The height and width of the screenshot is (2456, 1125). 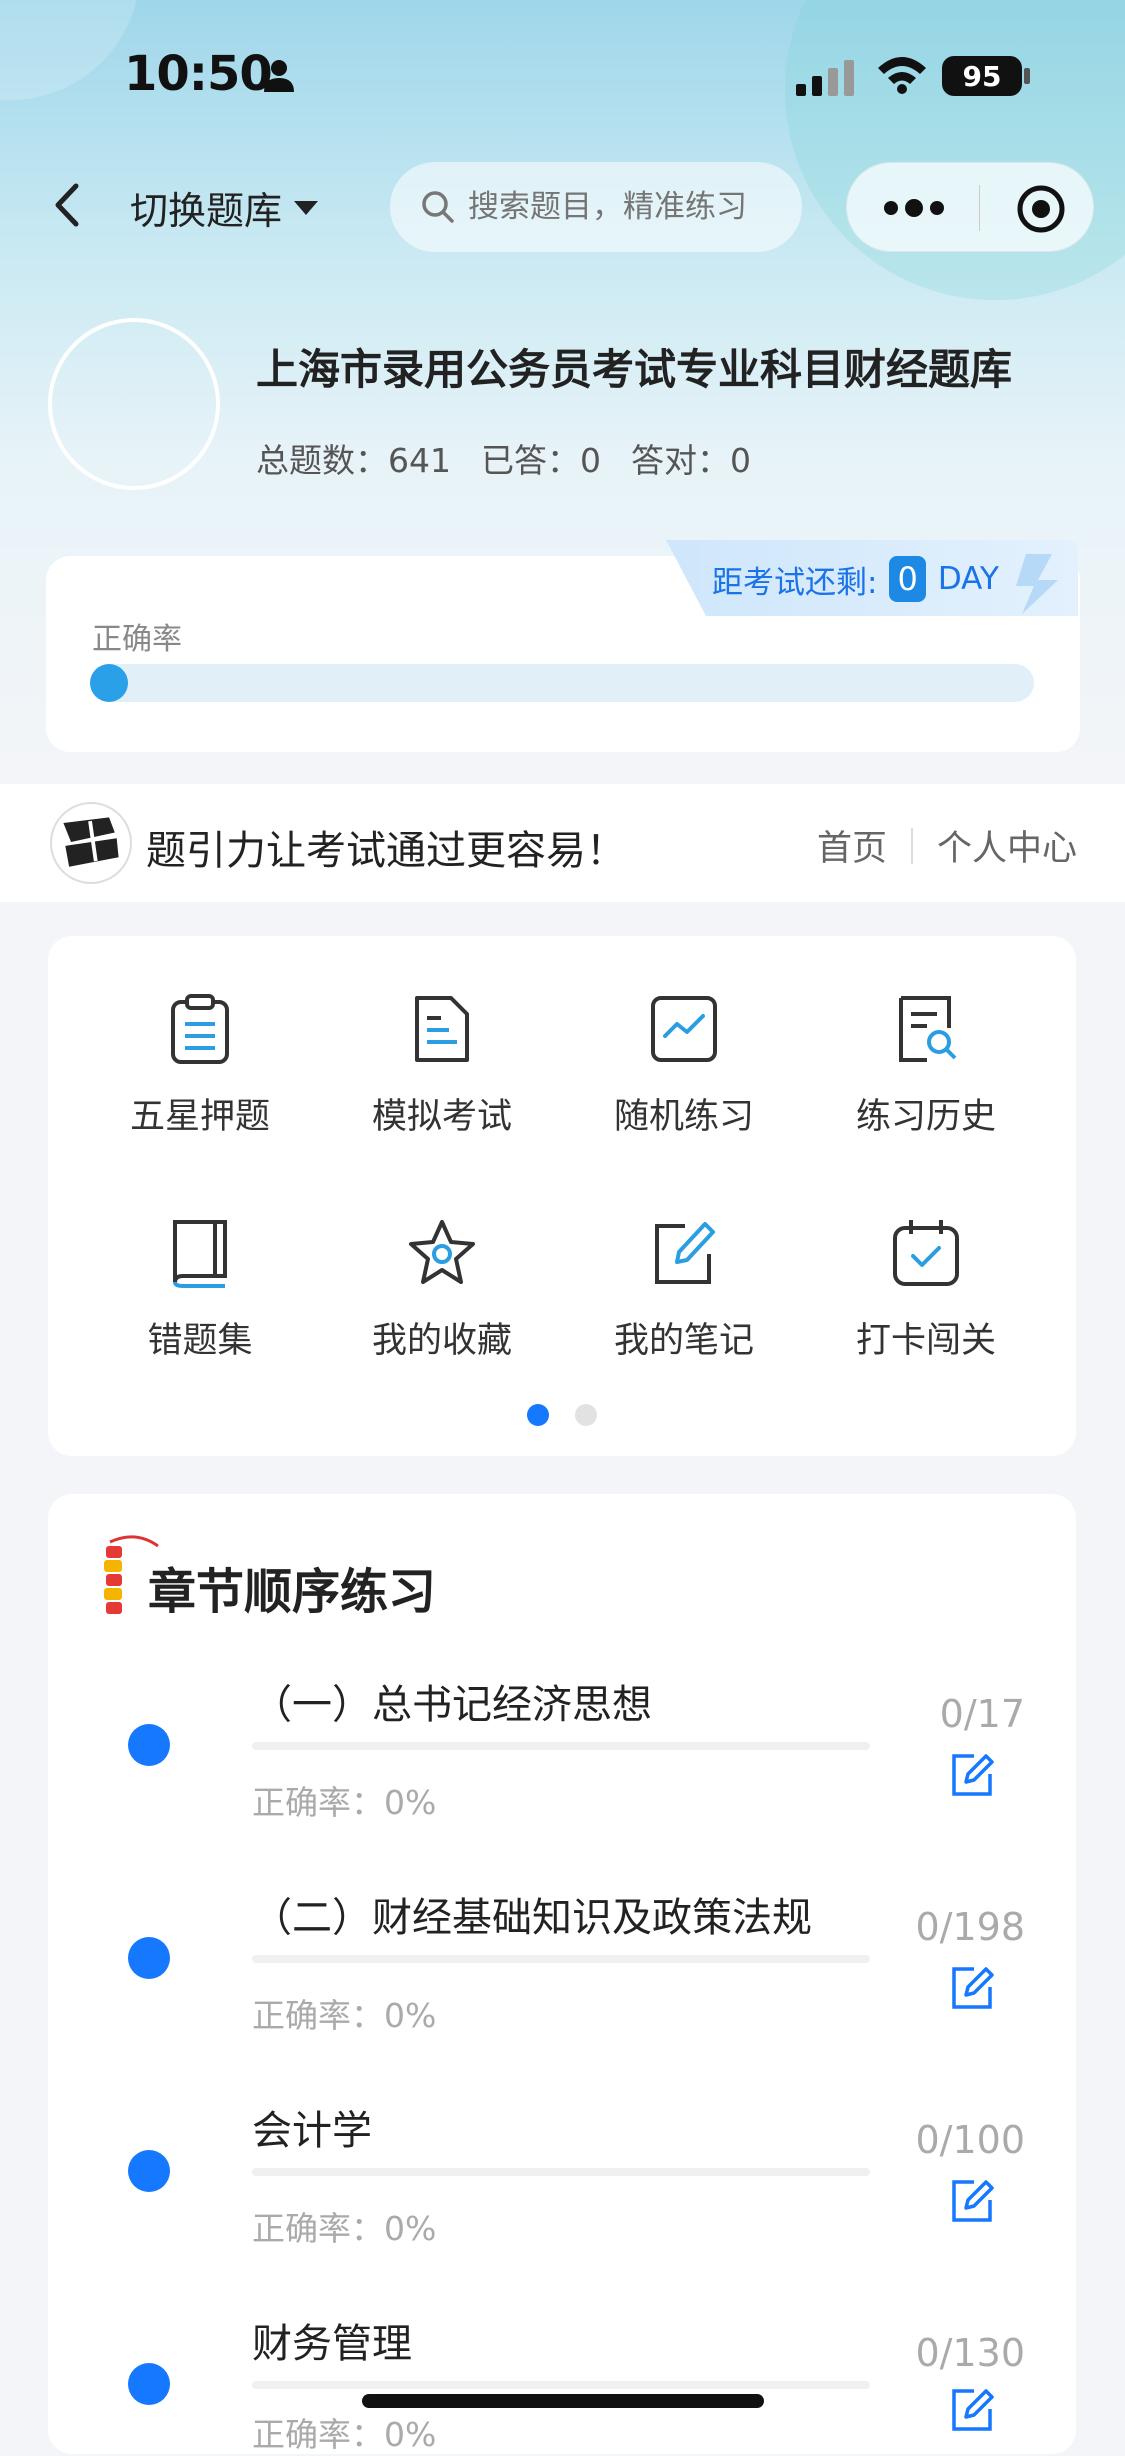 What do you see at coordinates (442, 1252) in the screenshot?
I see `star-icon` at bounding box center [442, 1252].